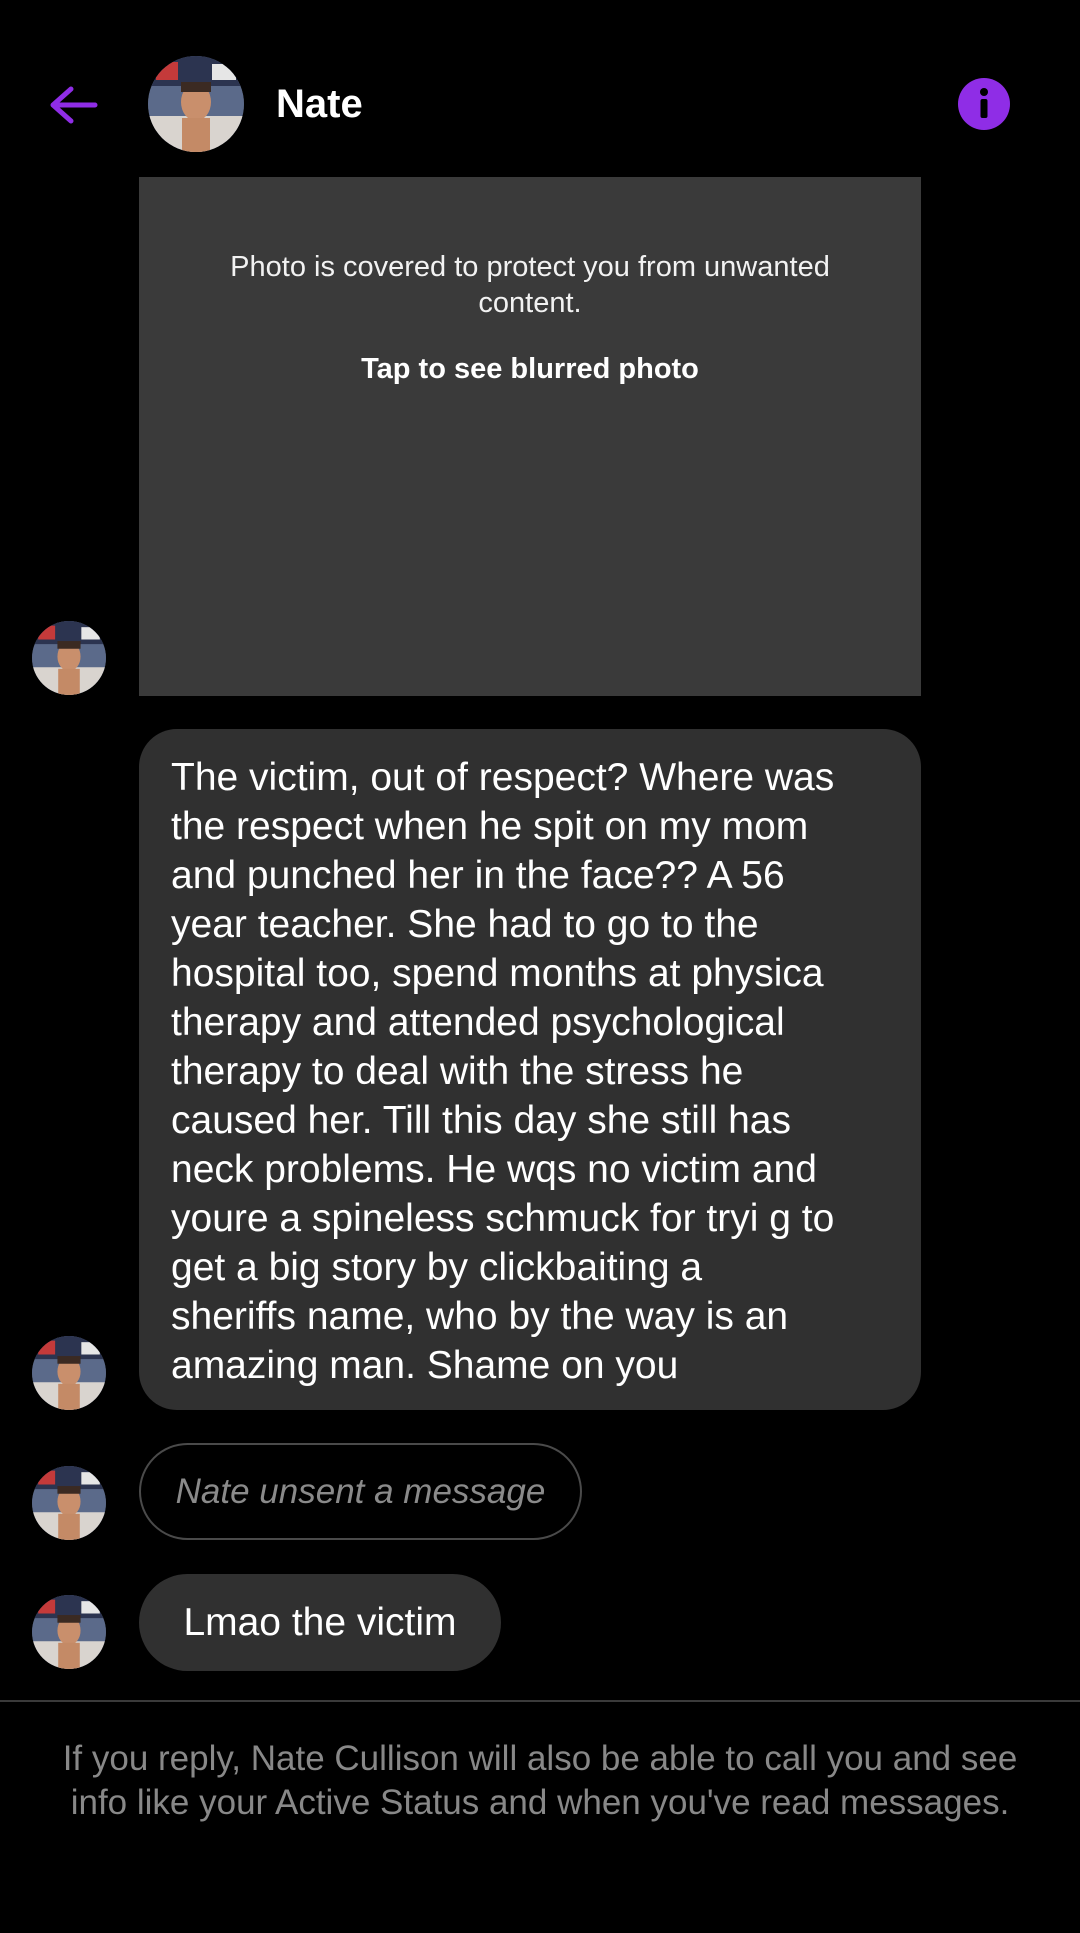 This screenshot has height=1933, width=1080. What do you see at coordinates (540, 1701) in the screenshot?
I see `footer-divider` at bounding box center [540, 1701].